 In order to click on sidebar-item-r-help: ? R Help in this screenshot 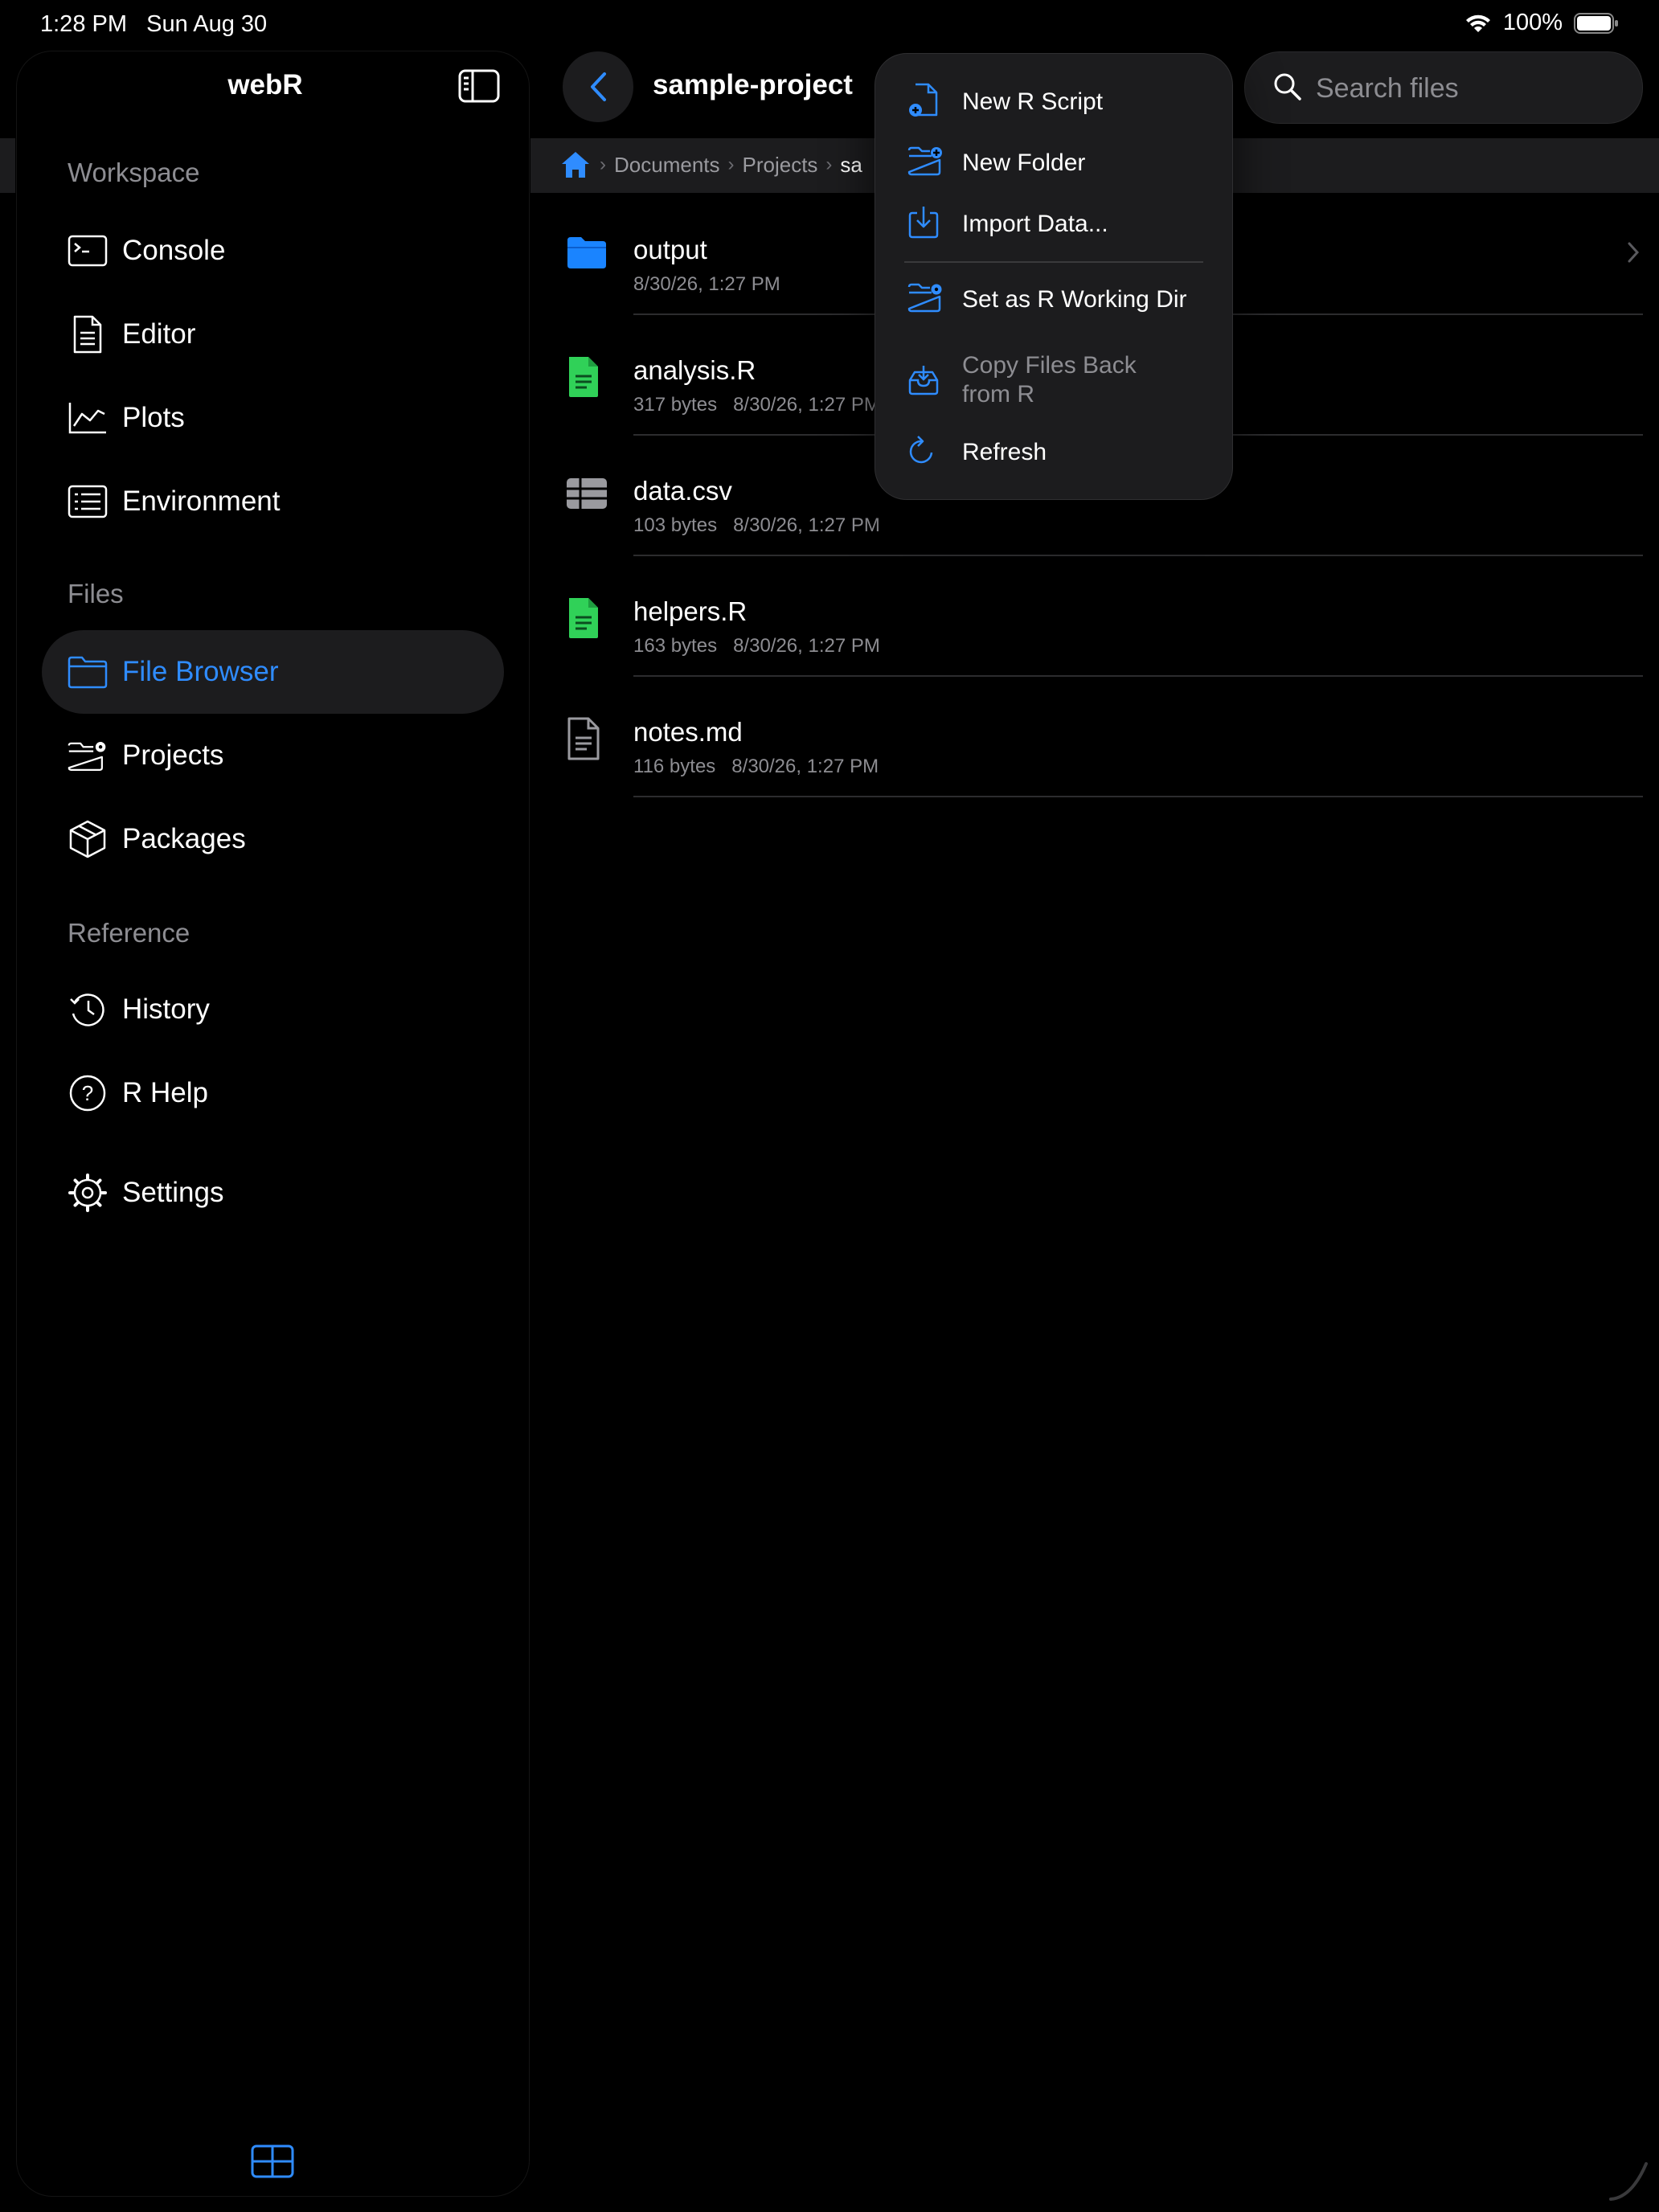, I will do `click(273, 1093)`.